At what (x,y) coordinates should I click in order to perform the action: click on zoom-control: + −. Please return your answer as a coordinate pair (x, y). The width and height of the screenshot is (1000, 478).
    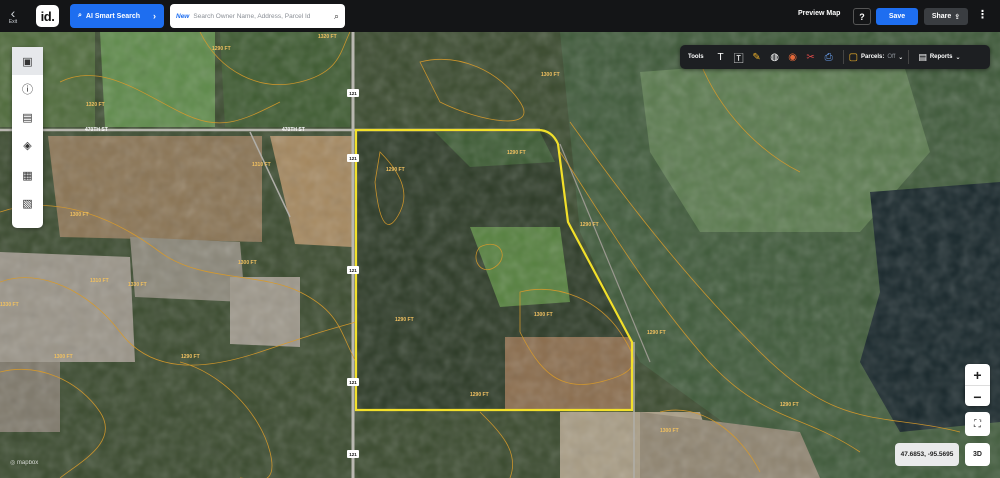
    Looking at the image, I should click on (977, 385).